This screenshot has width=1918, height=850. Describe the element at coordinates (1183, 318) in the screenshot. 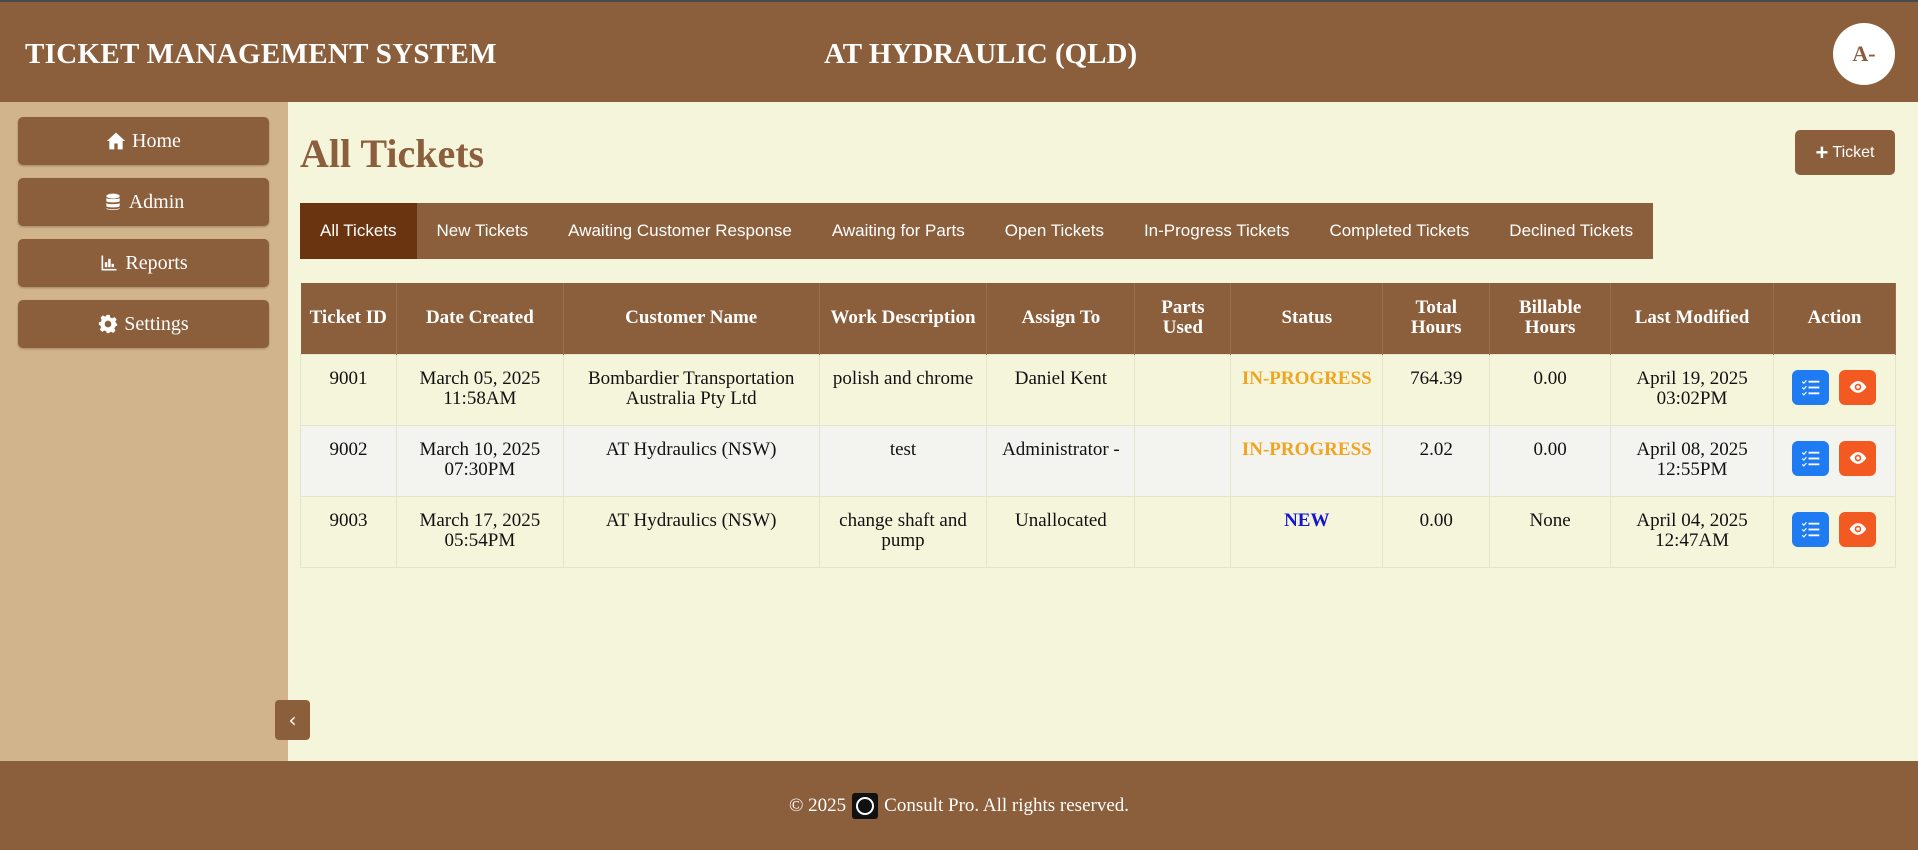

I see `column-header: Parts Used` at that location.